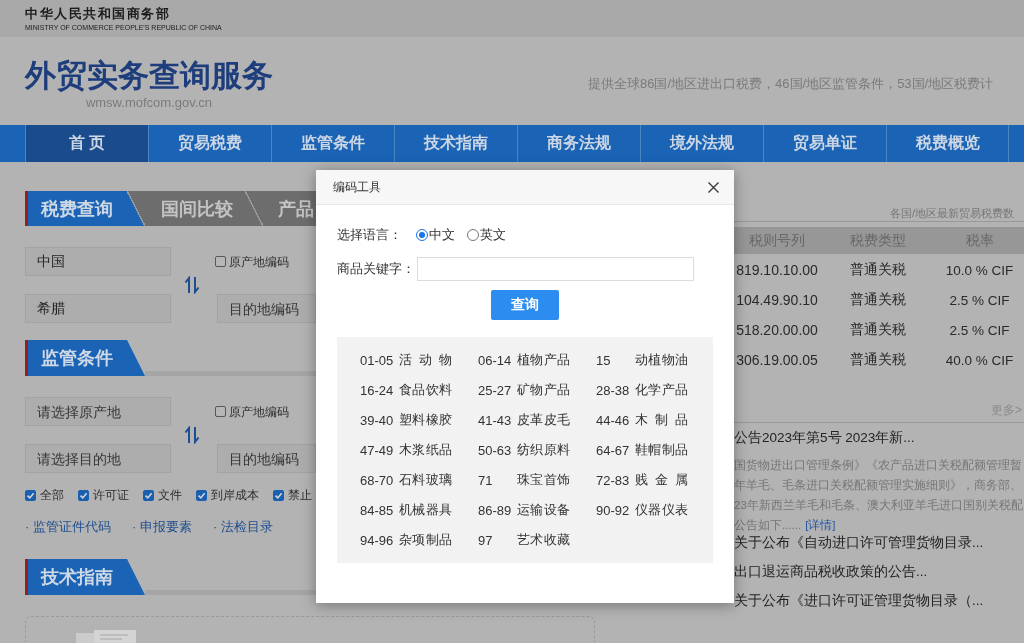  Describe the element at coordinates (578, 143) in the screenshot. I see `nav-item: 商务法规` at that location.